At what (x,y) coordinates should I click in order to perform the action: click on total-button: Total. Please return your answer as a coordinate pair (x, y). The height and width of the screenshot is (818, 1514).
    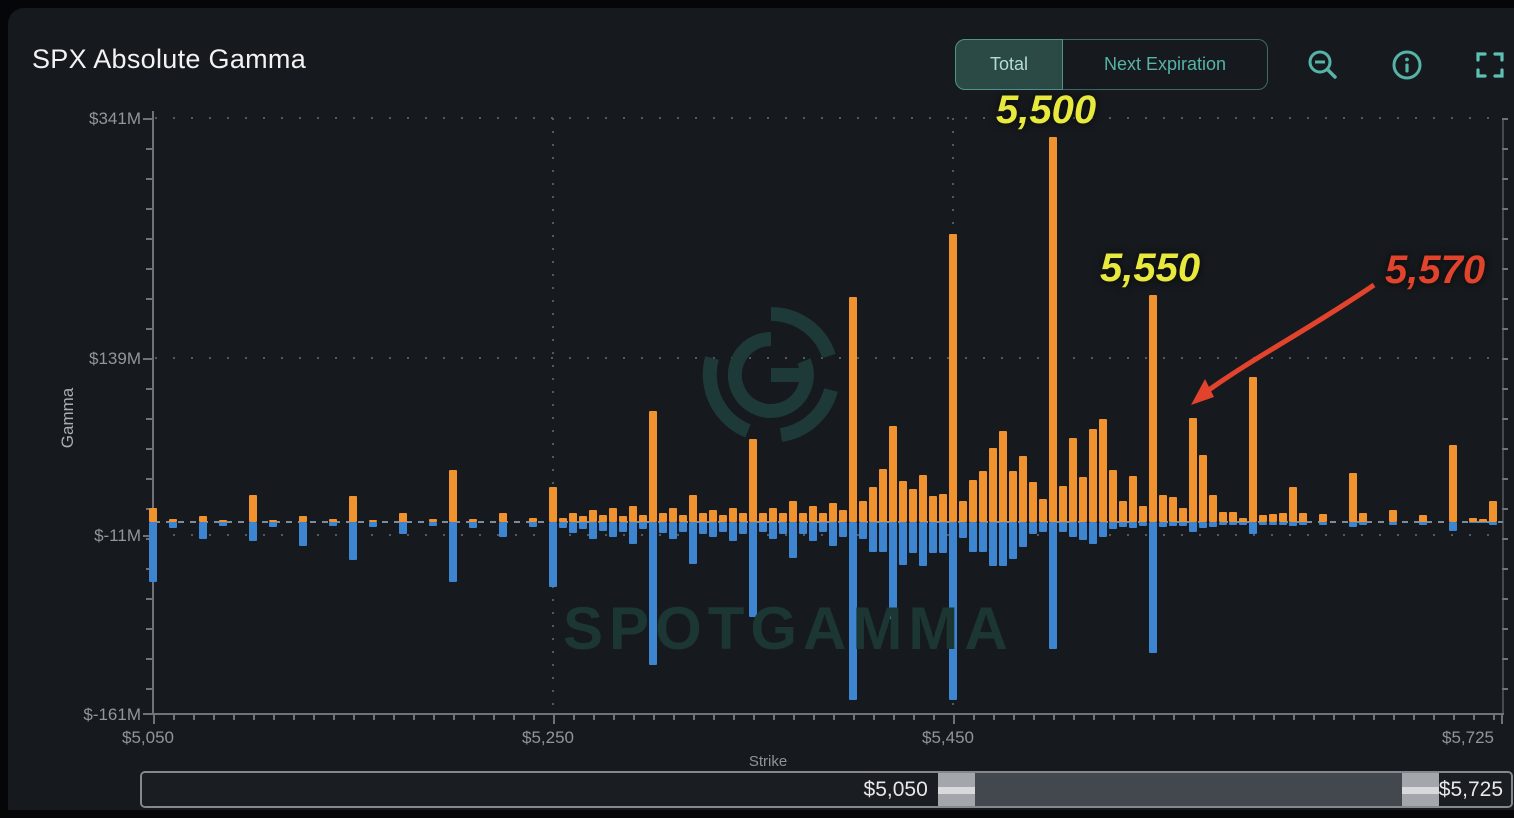
    Looking at the image, I should click on (1009, 64).